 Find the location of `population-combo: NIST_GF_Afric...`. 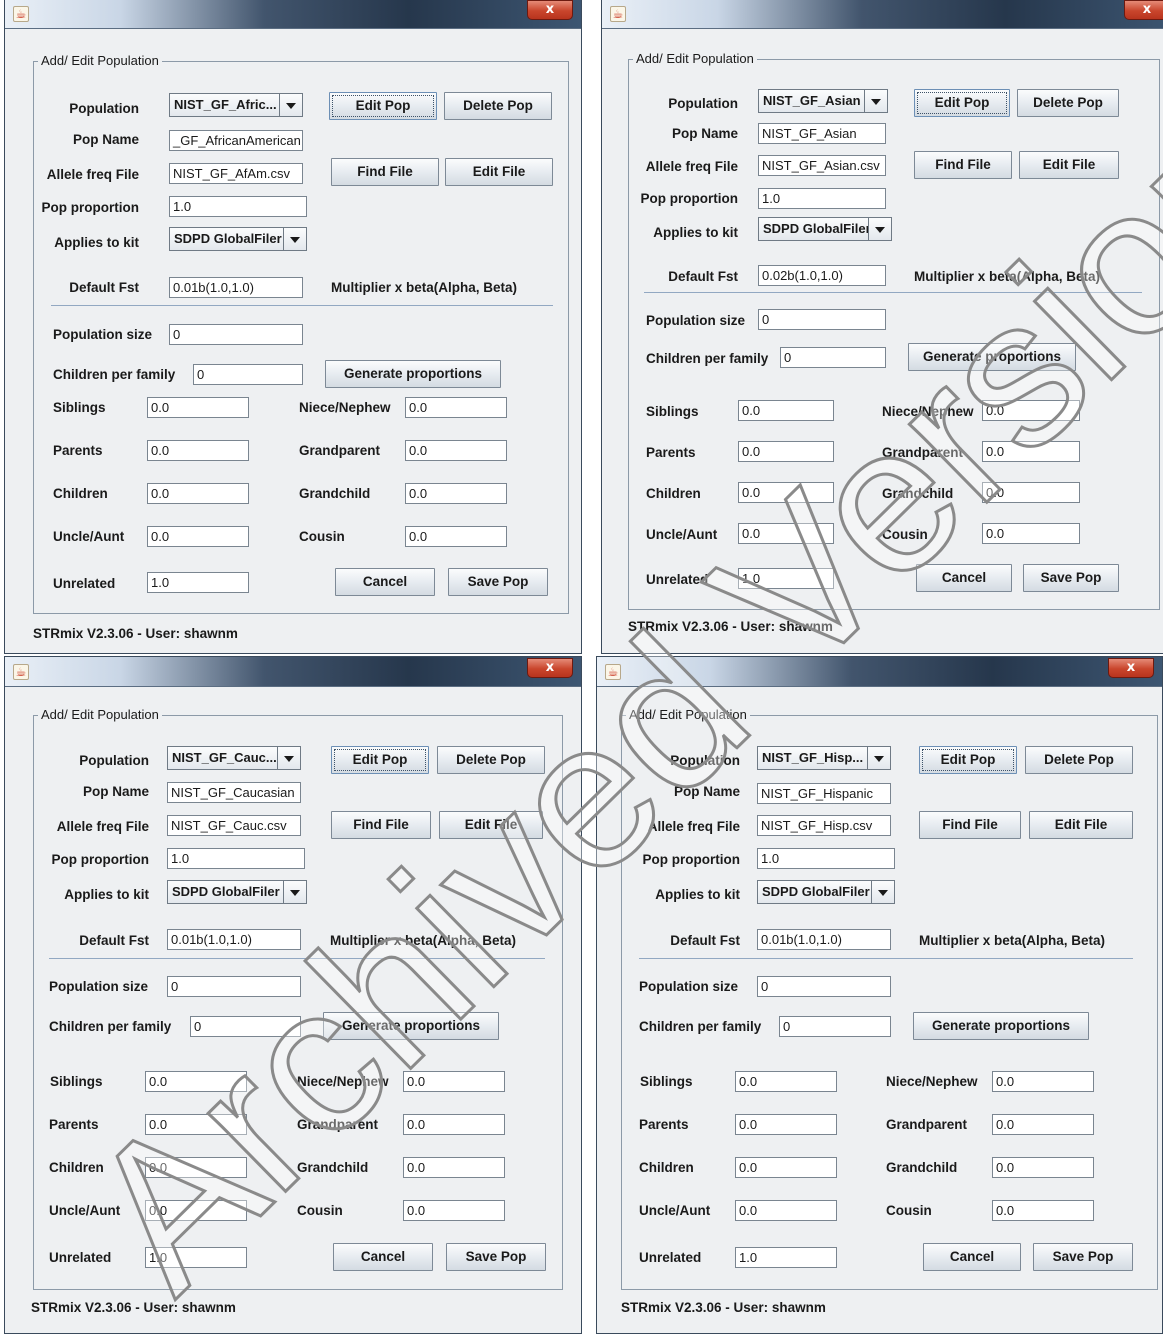

population-combo: NIST_GF_Afric... is located at coordinates (236, 105).